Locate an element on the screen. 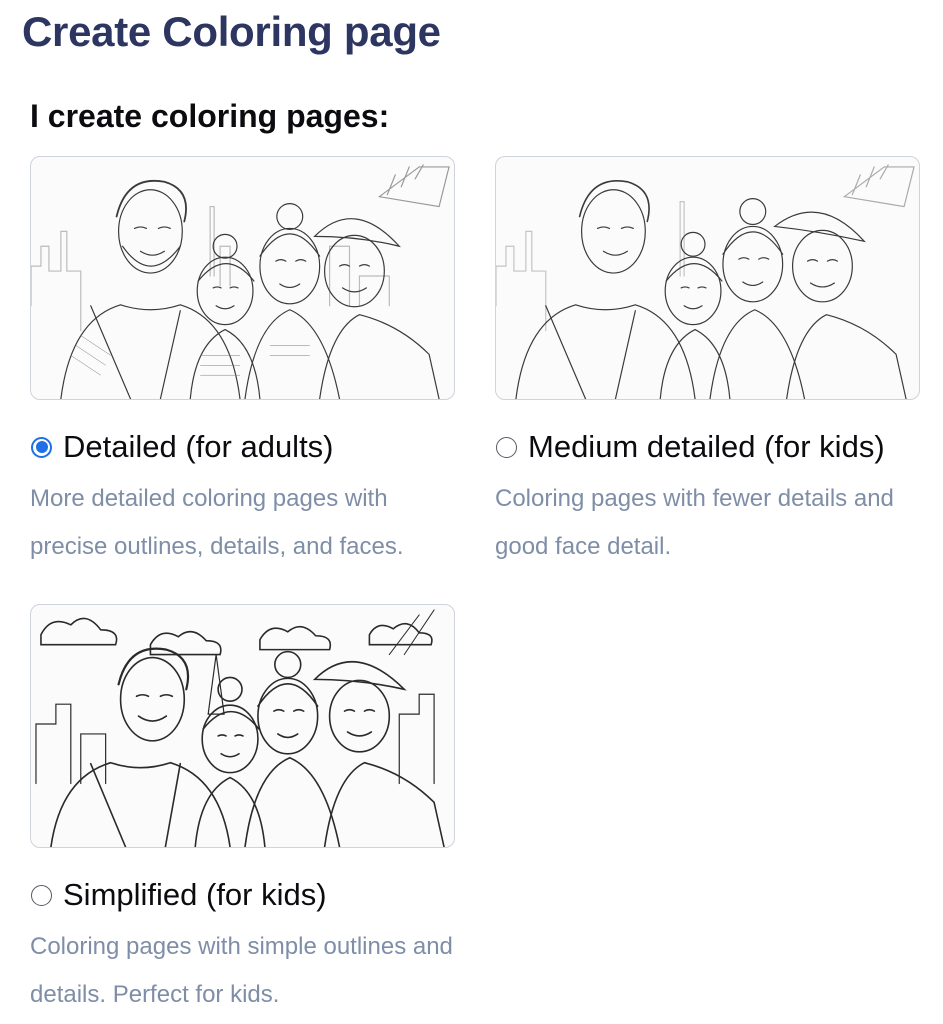 This screenshot has height=1024, width=943. option-label-simplified: Simplified (for kids) is located at coordinates (195, 895).